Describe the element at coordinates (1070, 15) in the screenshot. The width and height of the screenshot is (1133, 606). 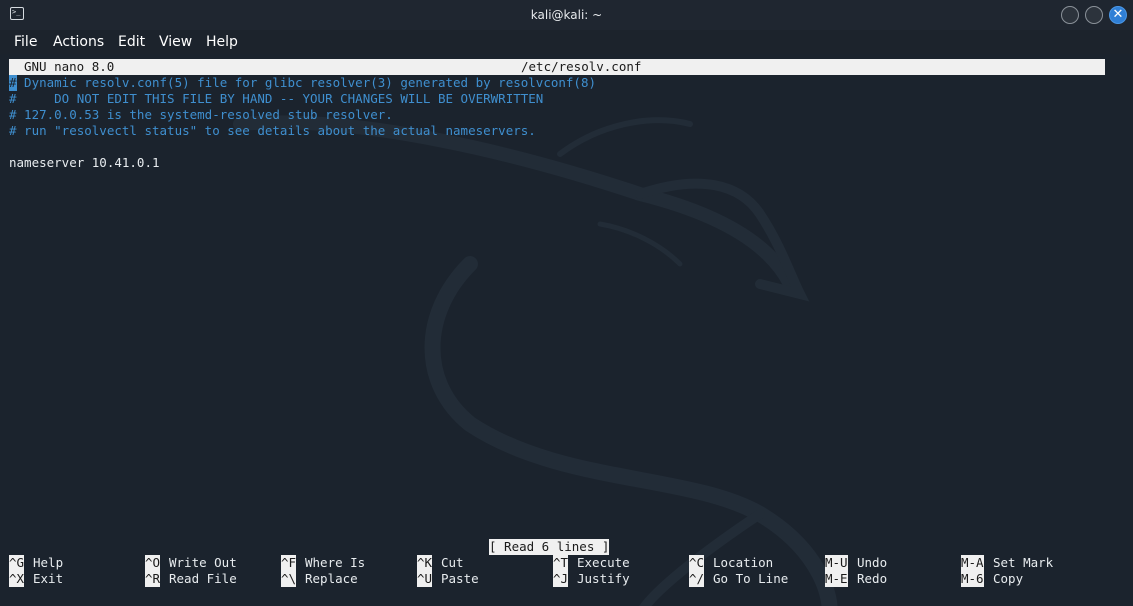
I see `minimize-button` at that location.